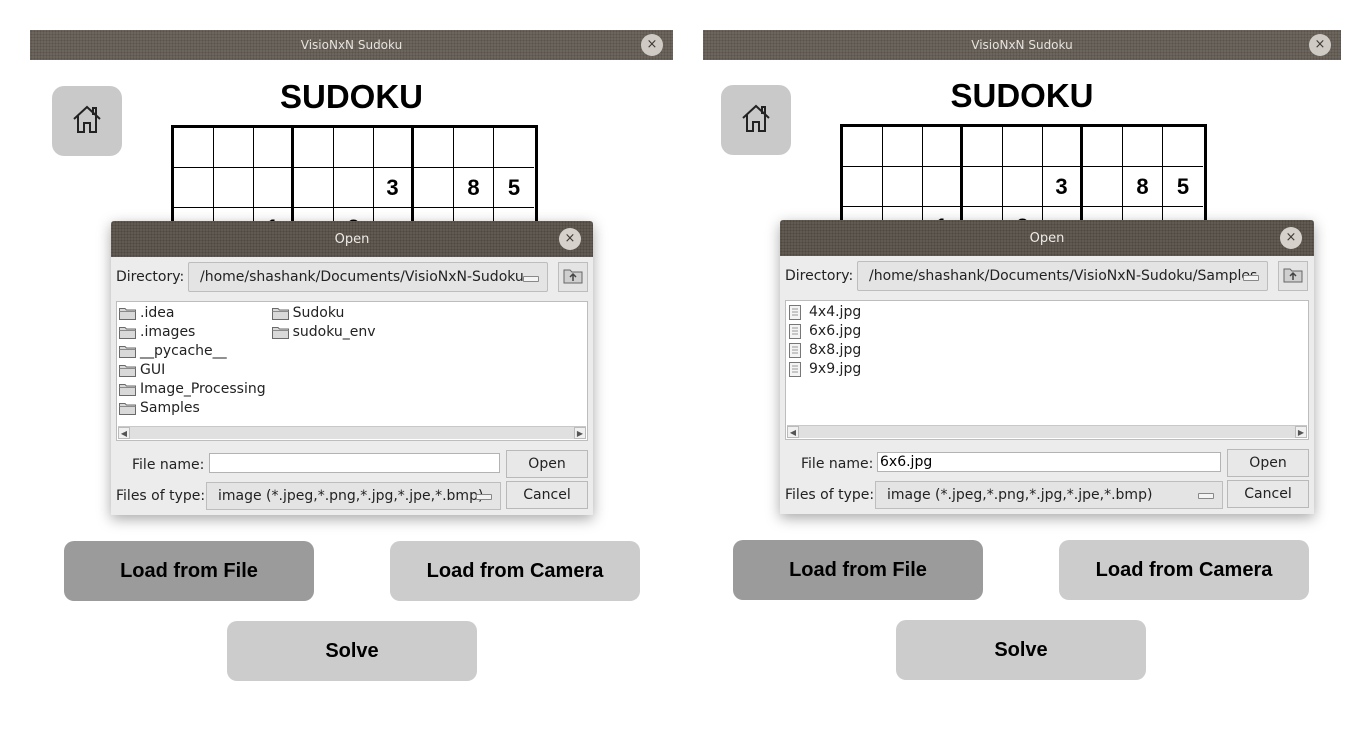 This screenshot has width=1371, height=733. Describe the element at coordinates (835, 369) in the screenshot. I see `list-item-label: 9x9.jpg` at that location.